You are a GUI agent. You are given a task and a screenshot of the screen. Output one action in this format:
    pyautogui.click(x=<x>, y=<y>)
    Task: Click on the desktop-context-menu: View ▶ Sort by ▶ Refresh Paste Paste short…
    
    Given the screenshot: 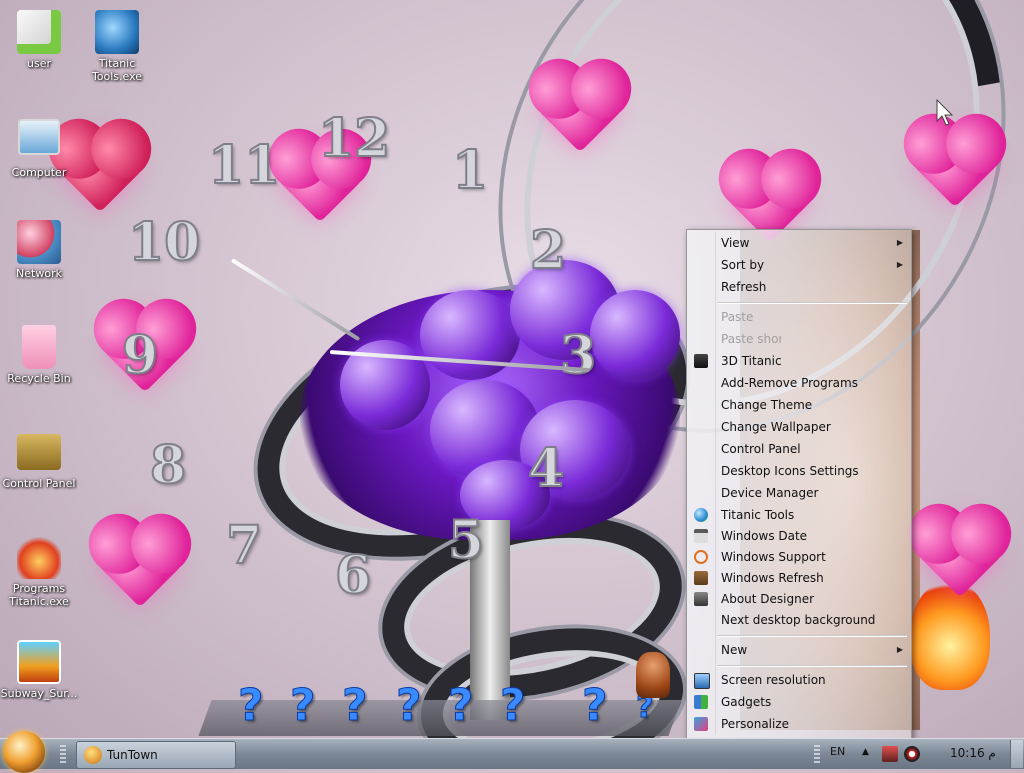 What is the action you would take?
    pyautogui.click(x=799, y=483)
    